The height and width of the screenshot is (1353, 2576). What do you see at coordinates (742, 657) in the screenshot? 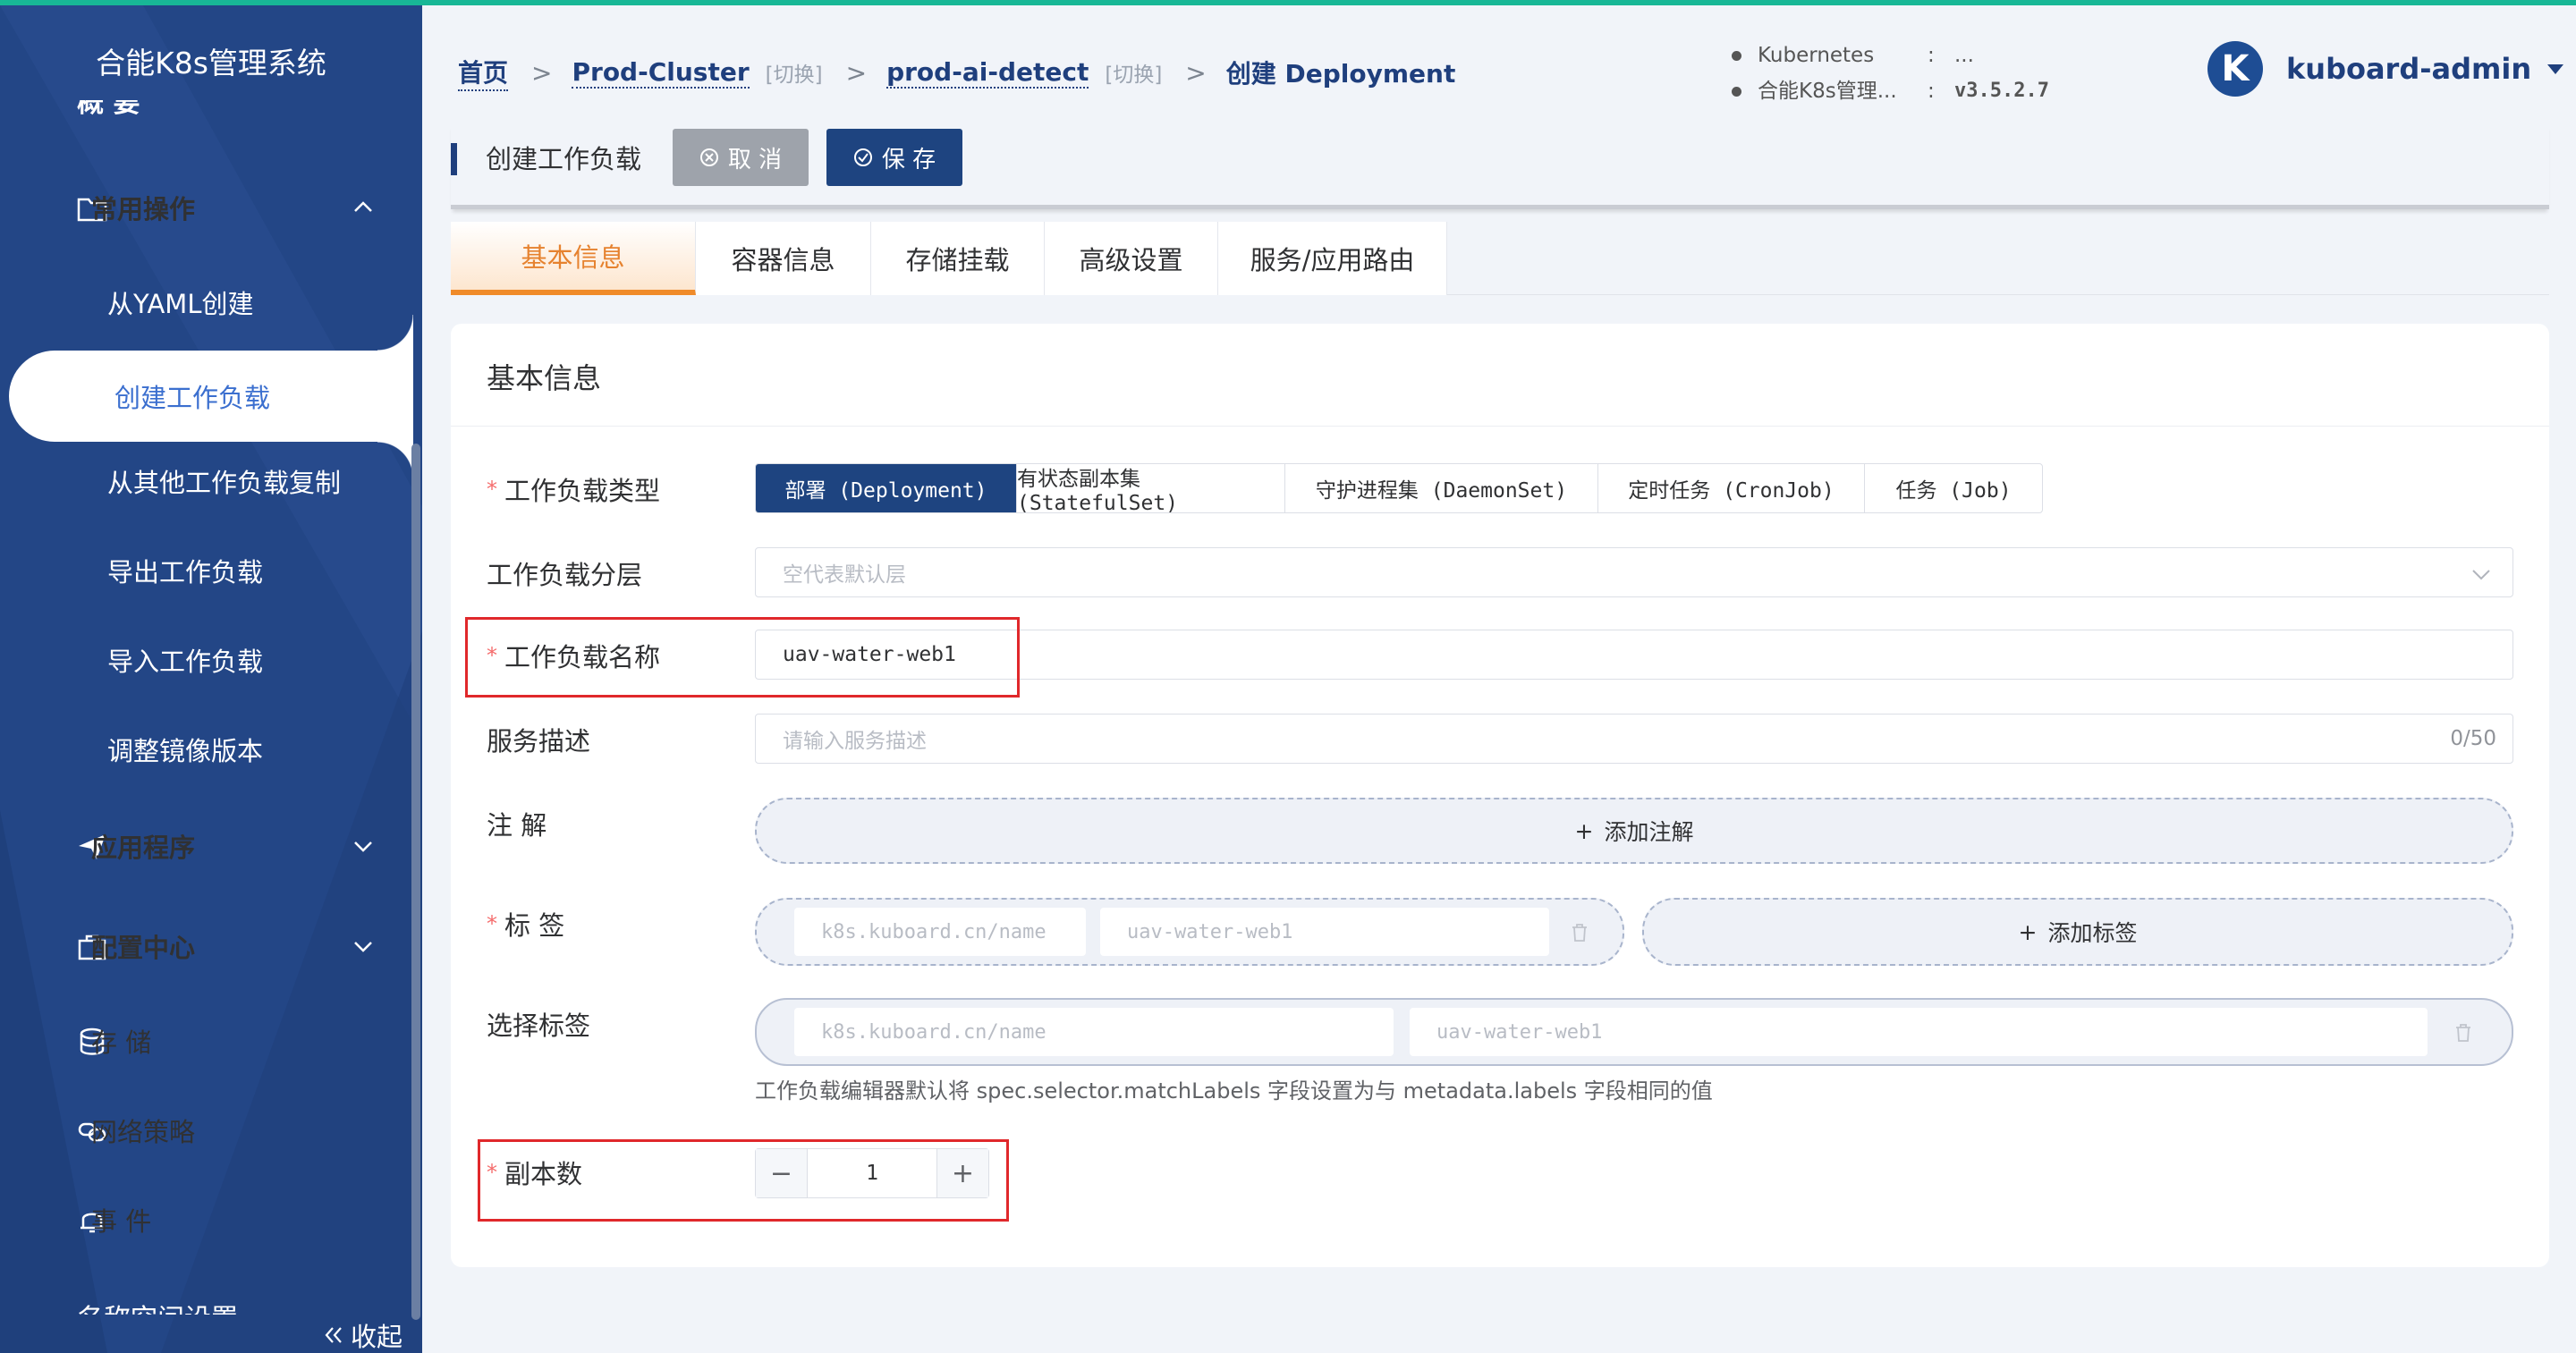
I see `highlight-box-name` at bounding box center [742, 657].